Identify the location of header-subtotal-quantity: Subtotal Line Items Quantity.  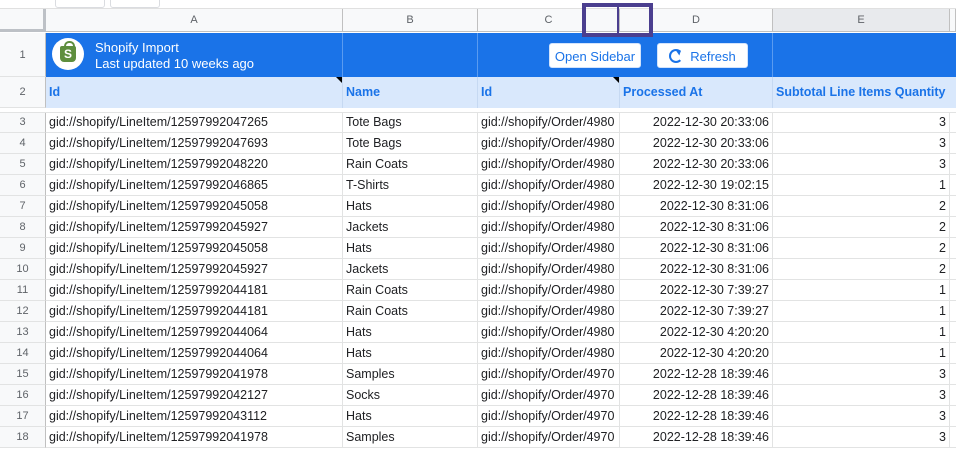
(861, 92).